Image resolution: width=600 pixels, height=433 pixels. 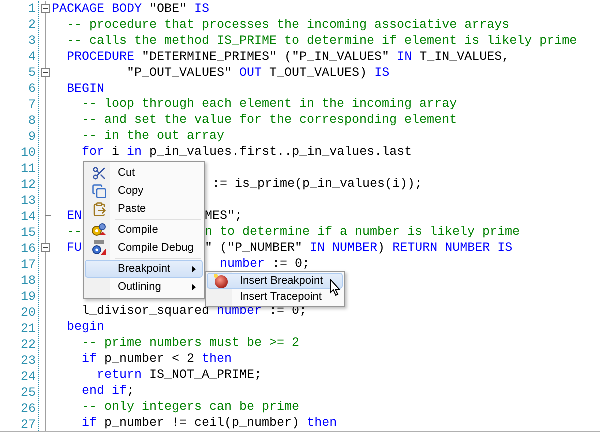 I want to click on line-number: 2, so click(x=32, y=25).